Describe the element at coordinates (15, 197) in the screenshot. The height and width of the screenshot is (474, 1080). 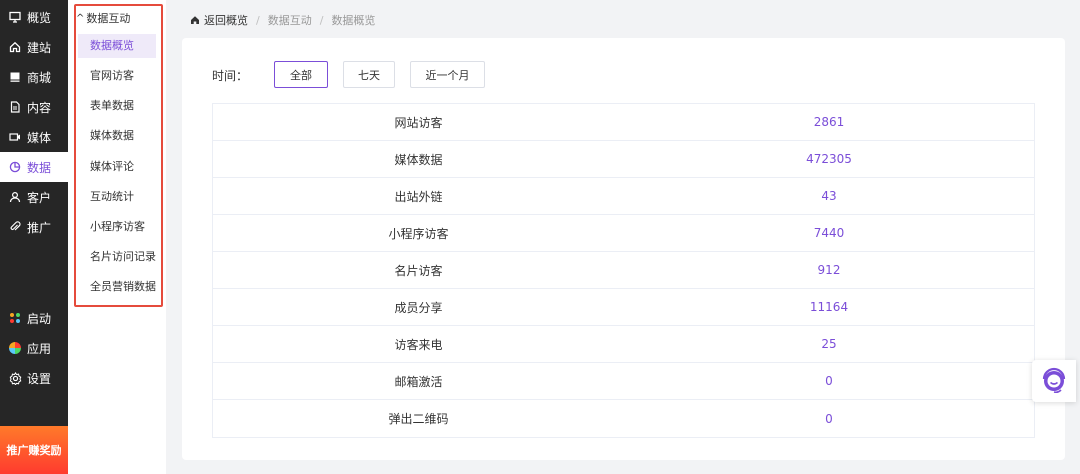
I see `user-icon` at that location.